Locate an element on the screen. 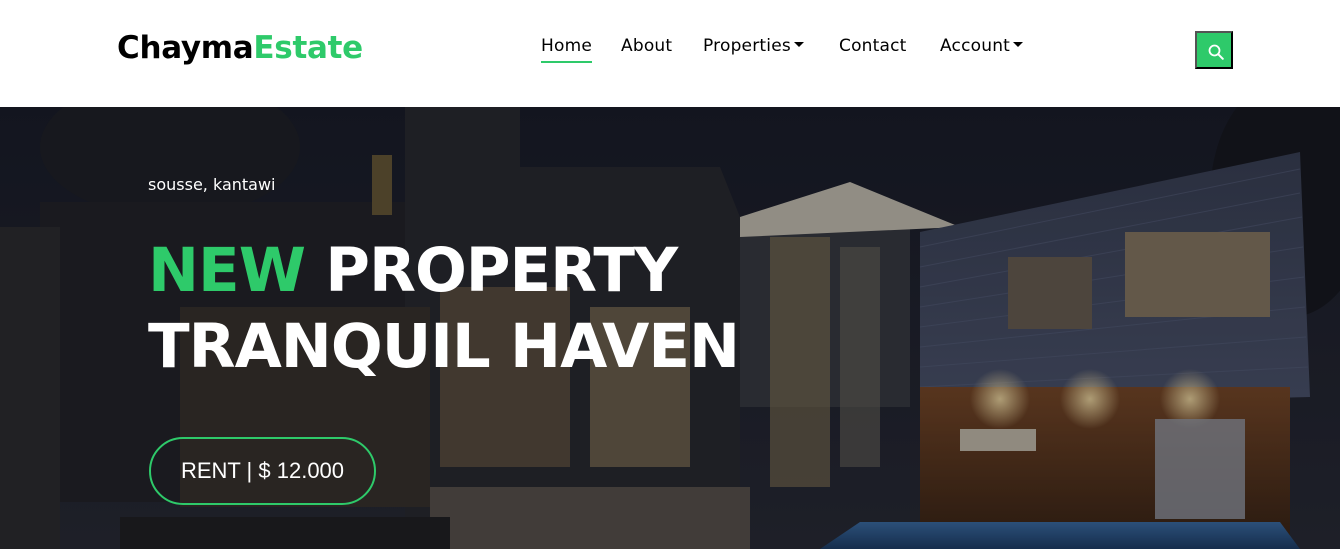 The image size is (1340, 549). nav-properties: Properties is located at coordinates (753, 46).